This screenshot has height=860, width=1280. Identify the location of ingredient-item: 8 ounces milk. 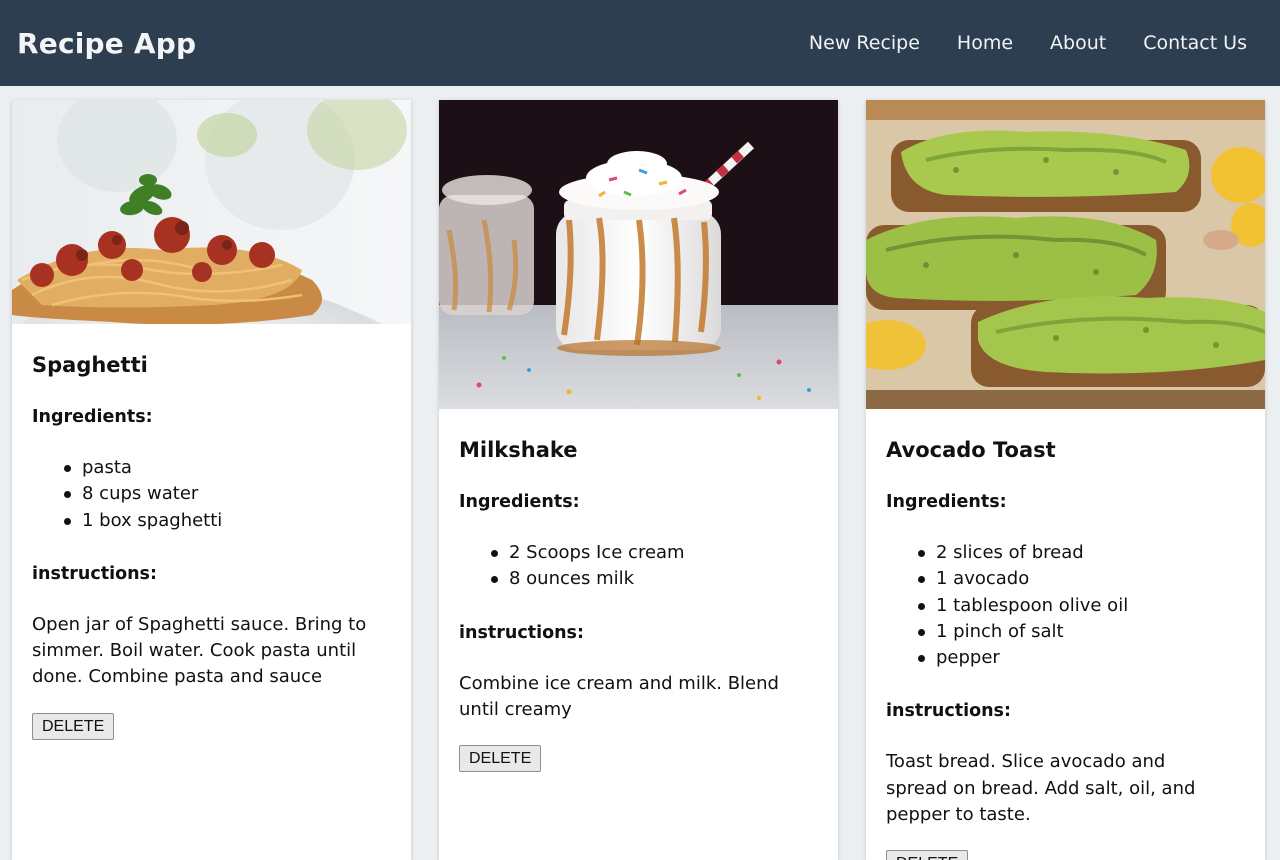
(653, 579).